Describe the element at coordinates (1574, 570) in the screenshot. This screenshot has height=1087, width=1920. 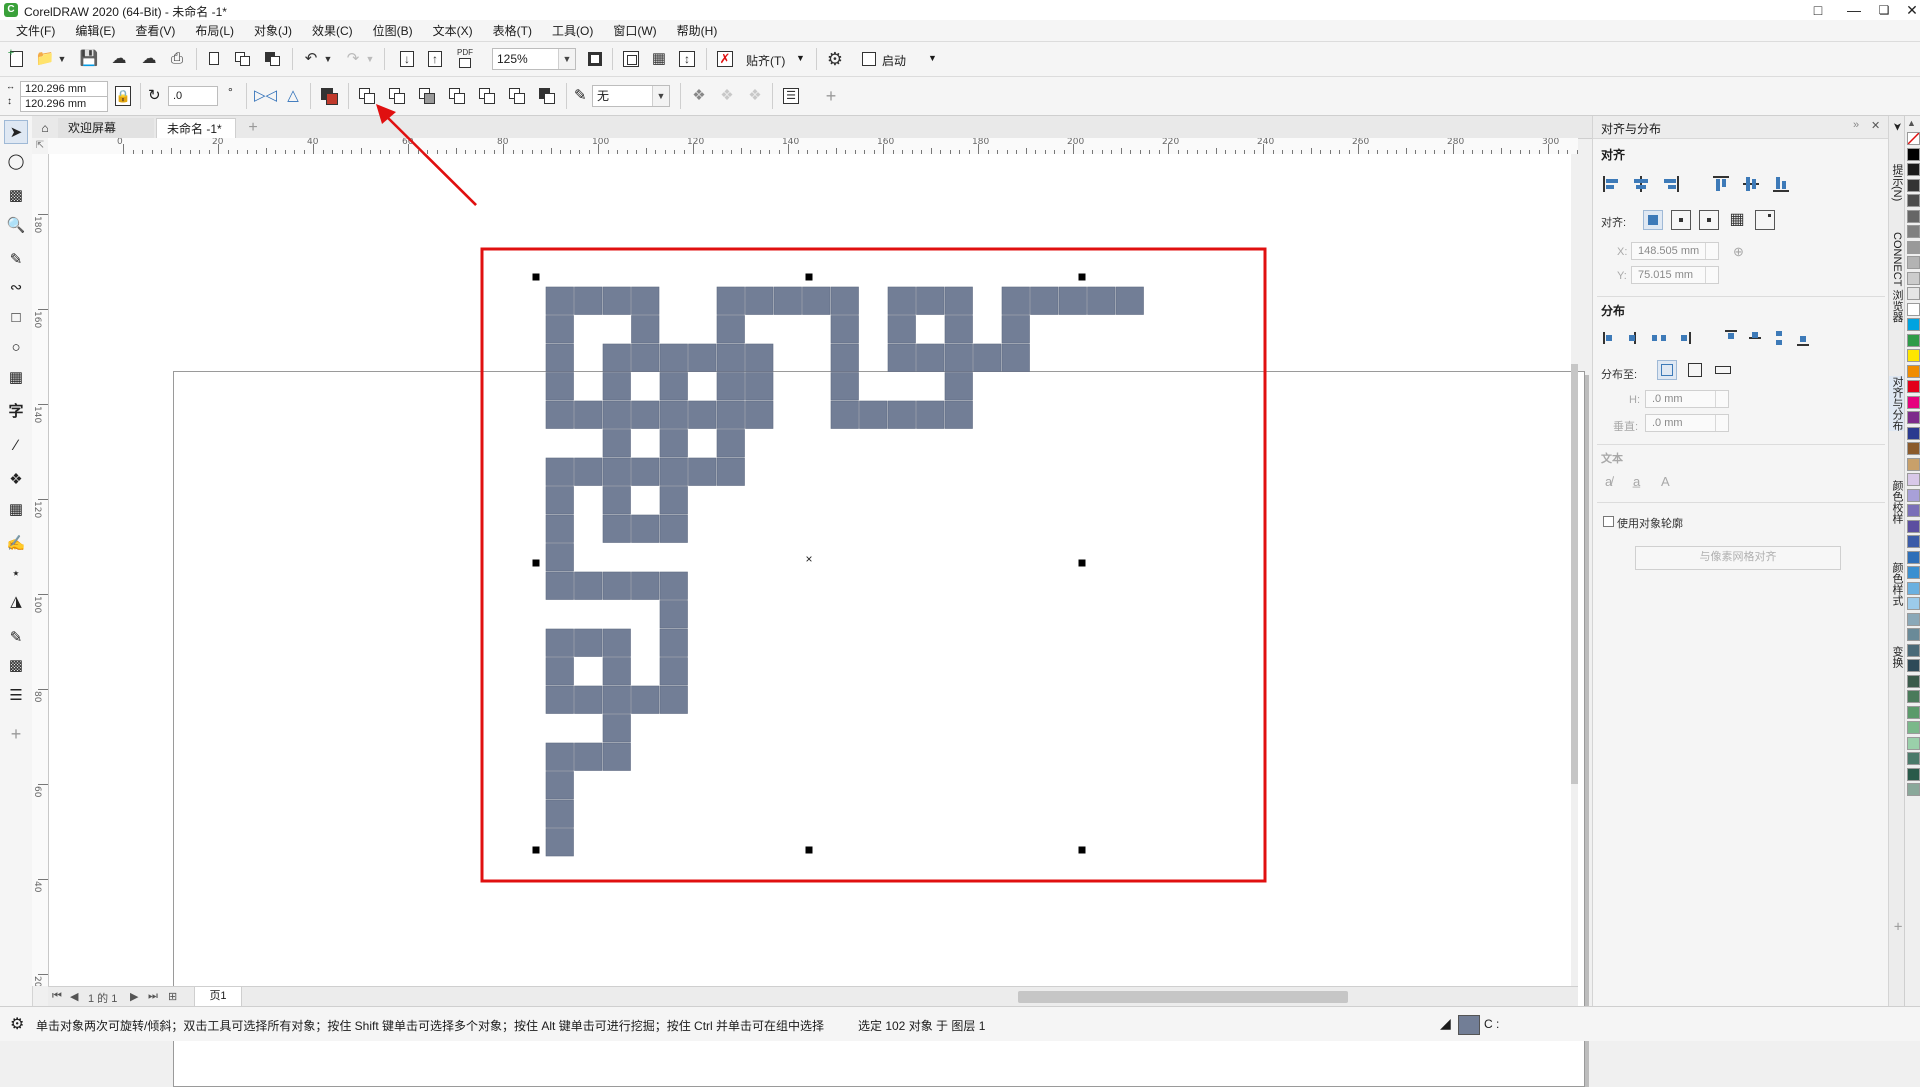
I see `vertical-scrollbar` at that location.